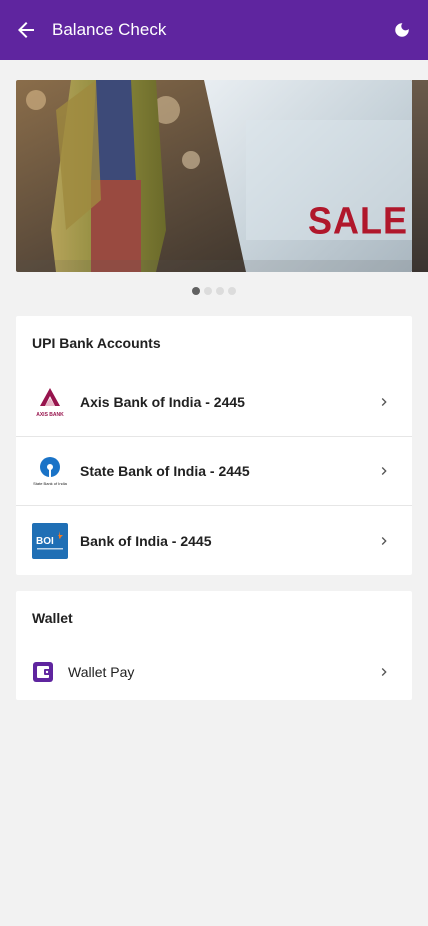 This screenshot has width=428, height=926. What do you see at coordinates (96, 343) in the screenshot?
I see `upi-accounts-title: UPI Bank Accounts` at bounding box center [96, 343].